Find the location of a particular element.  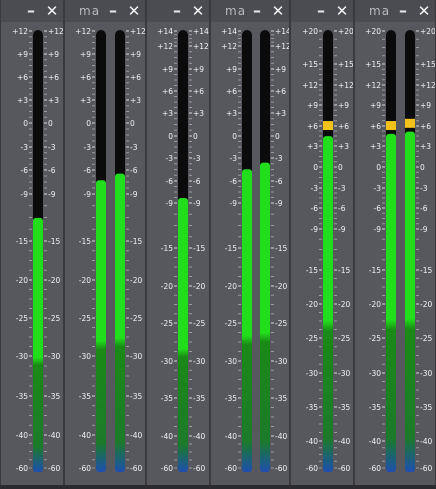

peak-hold-indicator is located at coordinates (328, 126).